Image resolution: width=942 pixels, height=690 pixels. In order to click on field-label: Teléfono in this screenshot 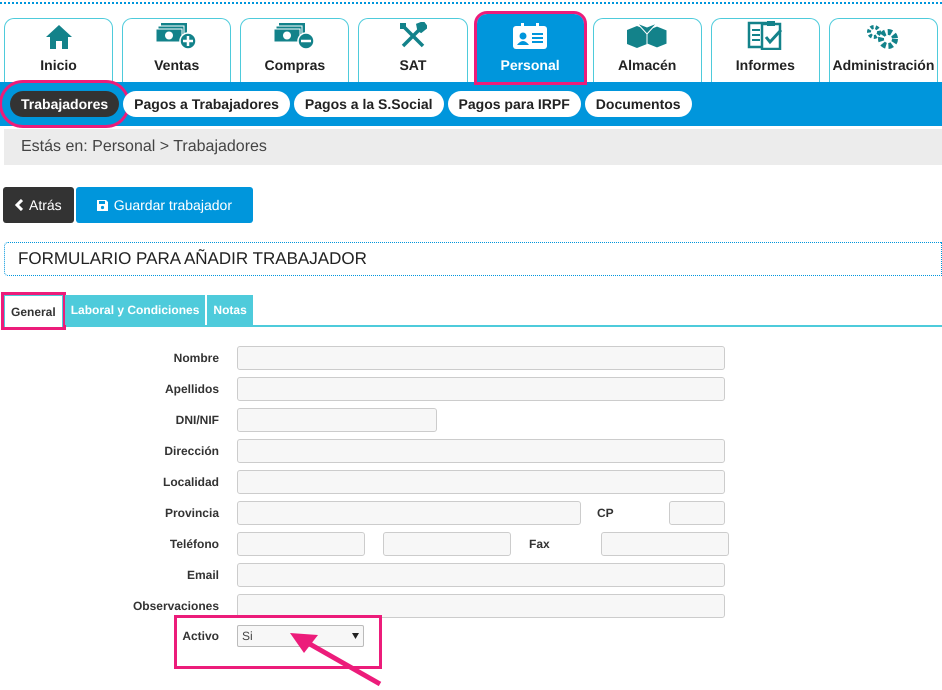, I will do `click(193, 544)`.